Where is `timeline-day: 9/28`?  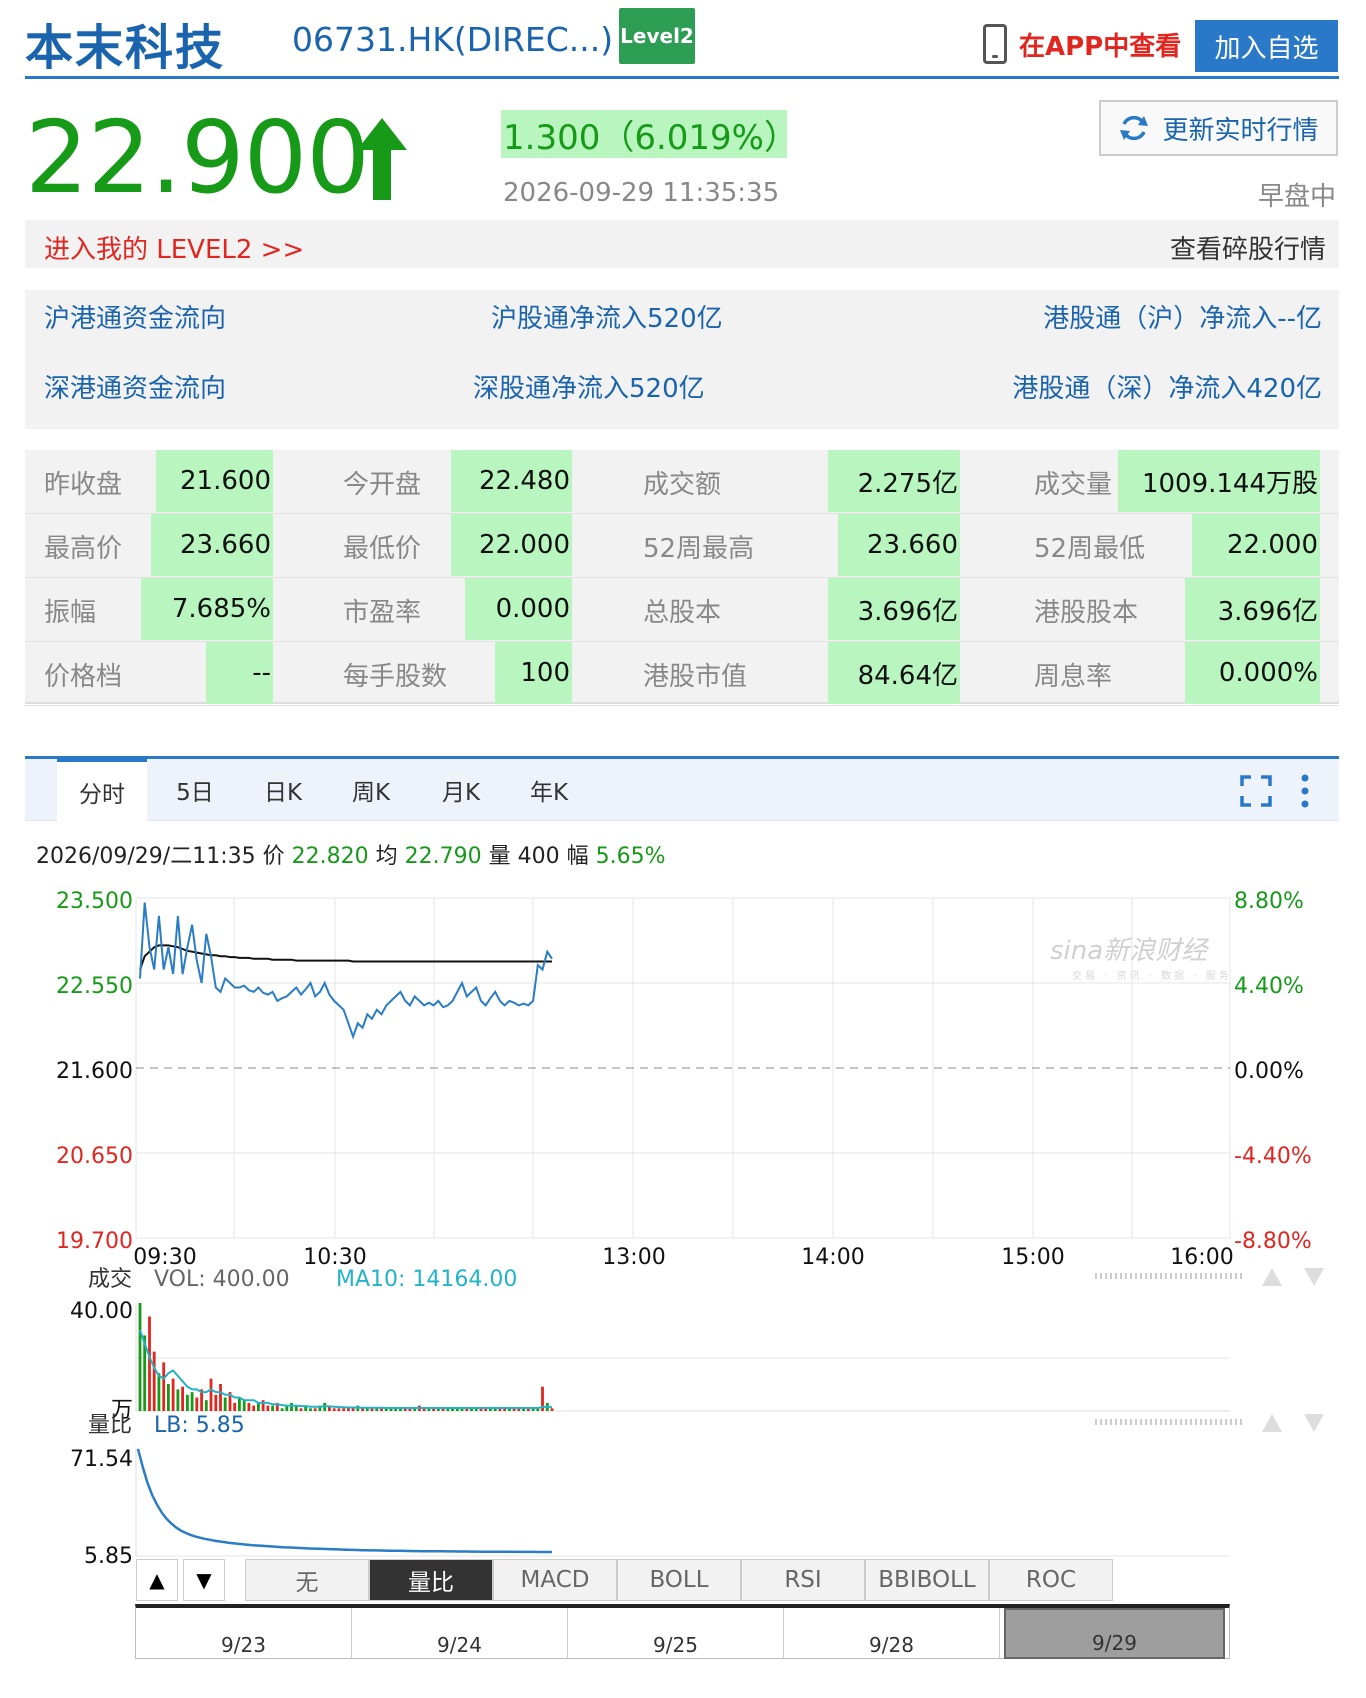 timeline-day: 9/28 is located at coordinates (892, 1633).